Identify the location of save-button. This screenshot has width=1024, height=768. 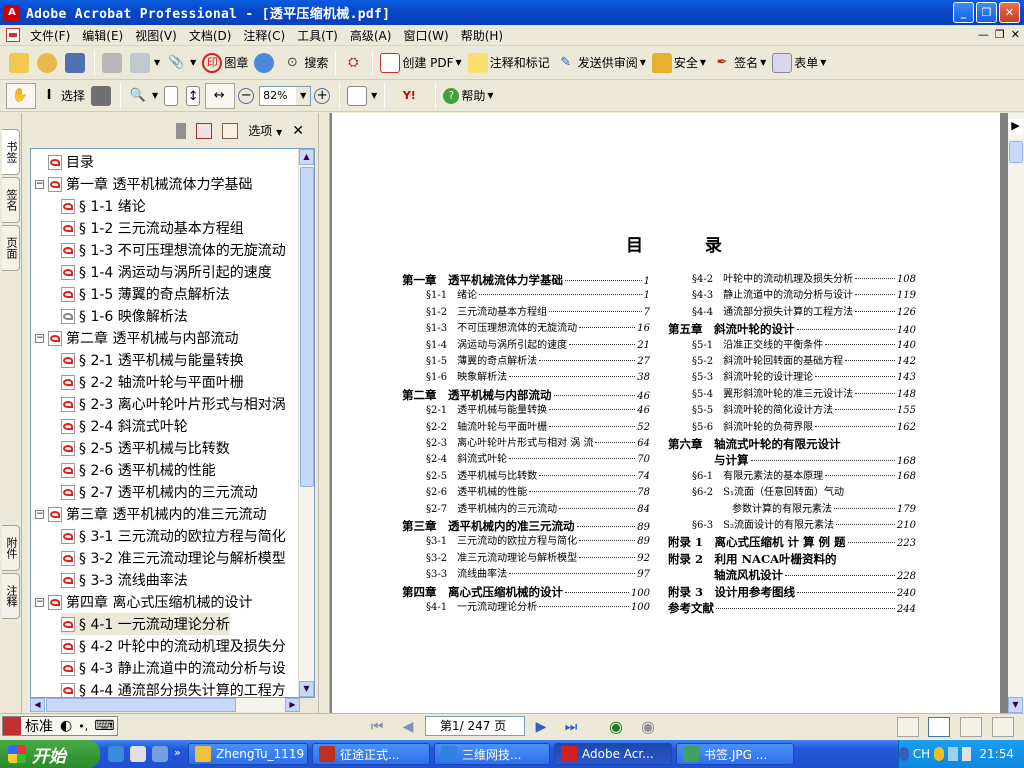
(76, 63).